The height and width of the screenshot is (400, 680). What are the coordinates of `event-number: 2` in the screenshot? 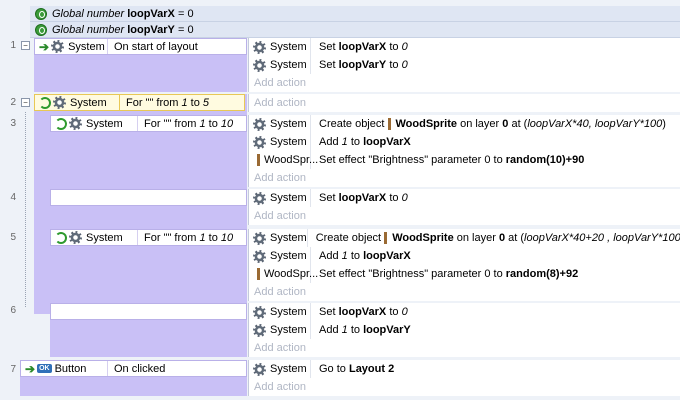 It's located at (13, 102).